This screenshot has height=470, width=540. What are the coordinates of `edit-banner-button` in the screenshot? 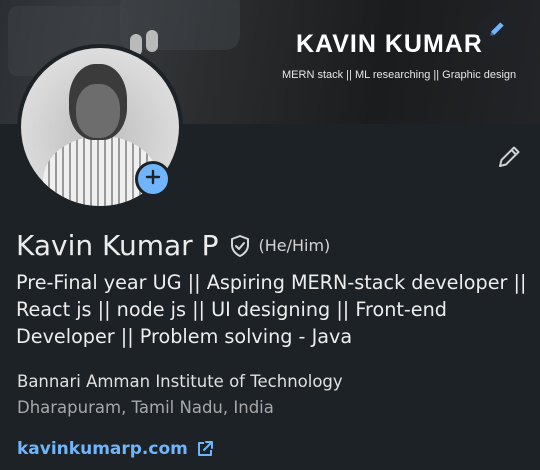 It's located at (497, 31).